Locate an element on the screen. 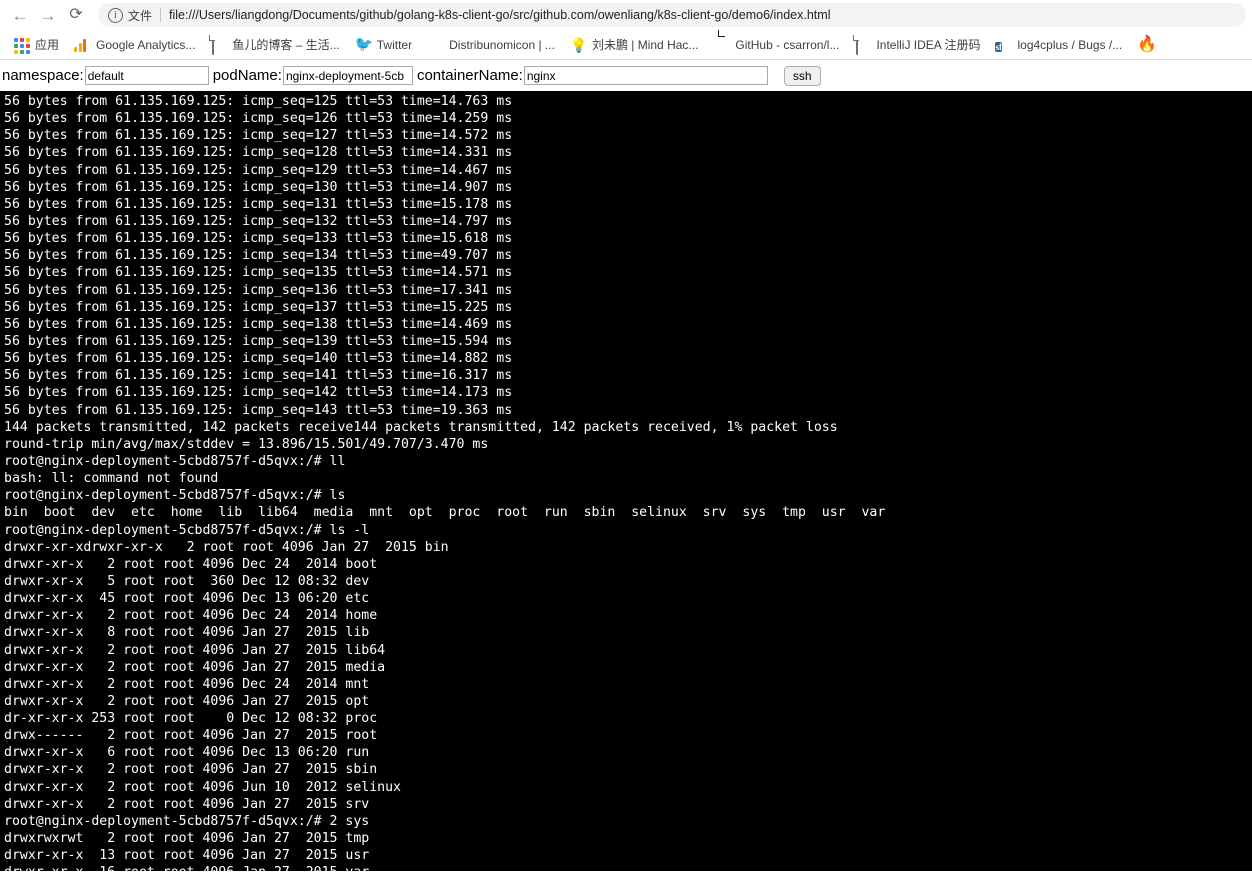 This screenshot has width=1252, height=872. sourceforge-icon: sf is located at coordinates (1003, 45).